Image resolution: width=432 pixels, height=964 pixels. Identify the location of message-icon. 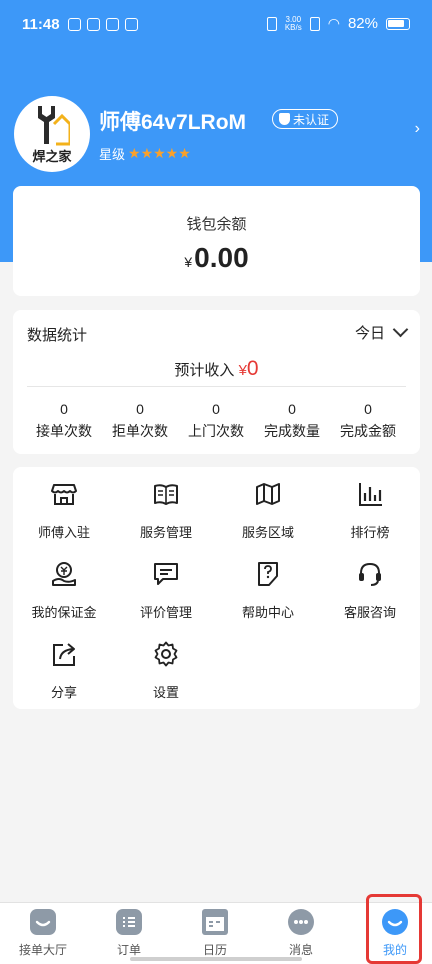
(301, 922).